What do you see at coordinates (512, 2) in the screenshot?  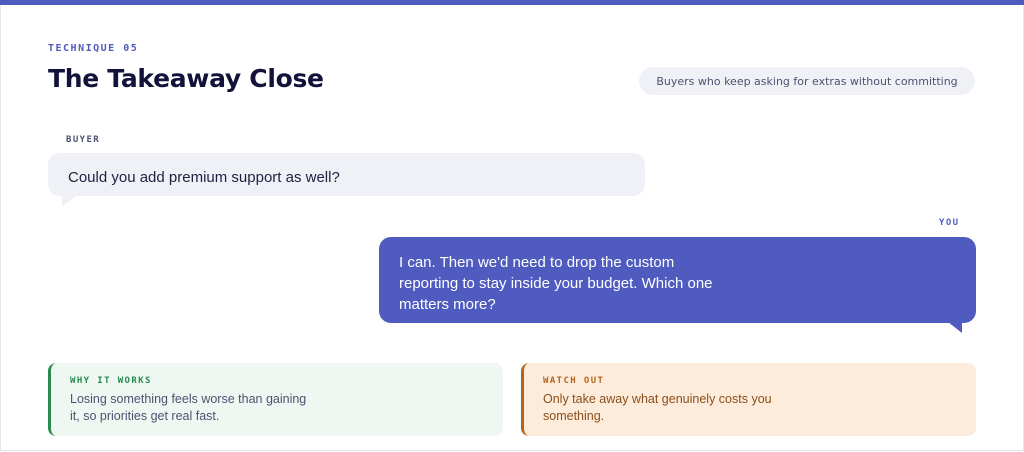 I see `accent-bar` at bounding box center [512, 2].